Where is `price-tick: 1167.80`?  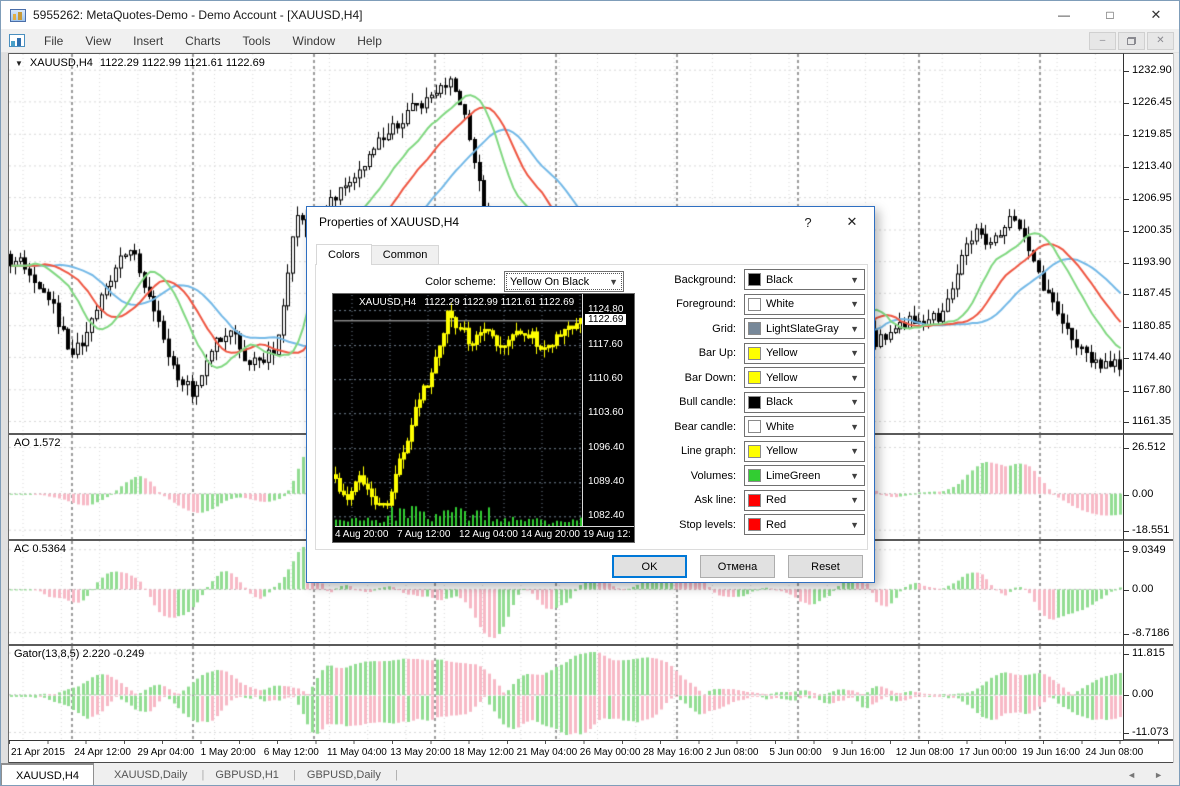 price-tick: 1167.80 is located at coordinates (1147, 389).